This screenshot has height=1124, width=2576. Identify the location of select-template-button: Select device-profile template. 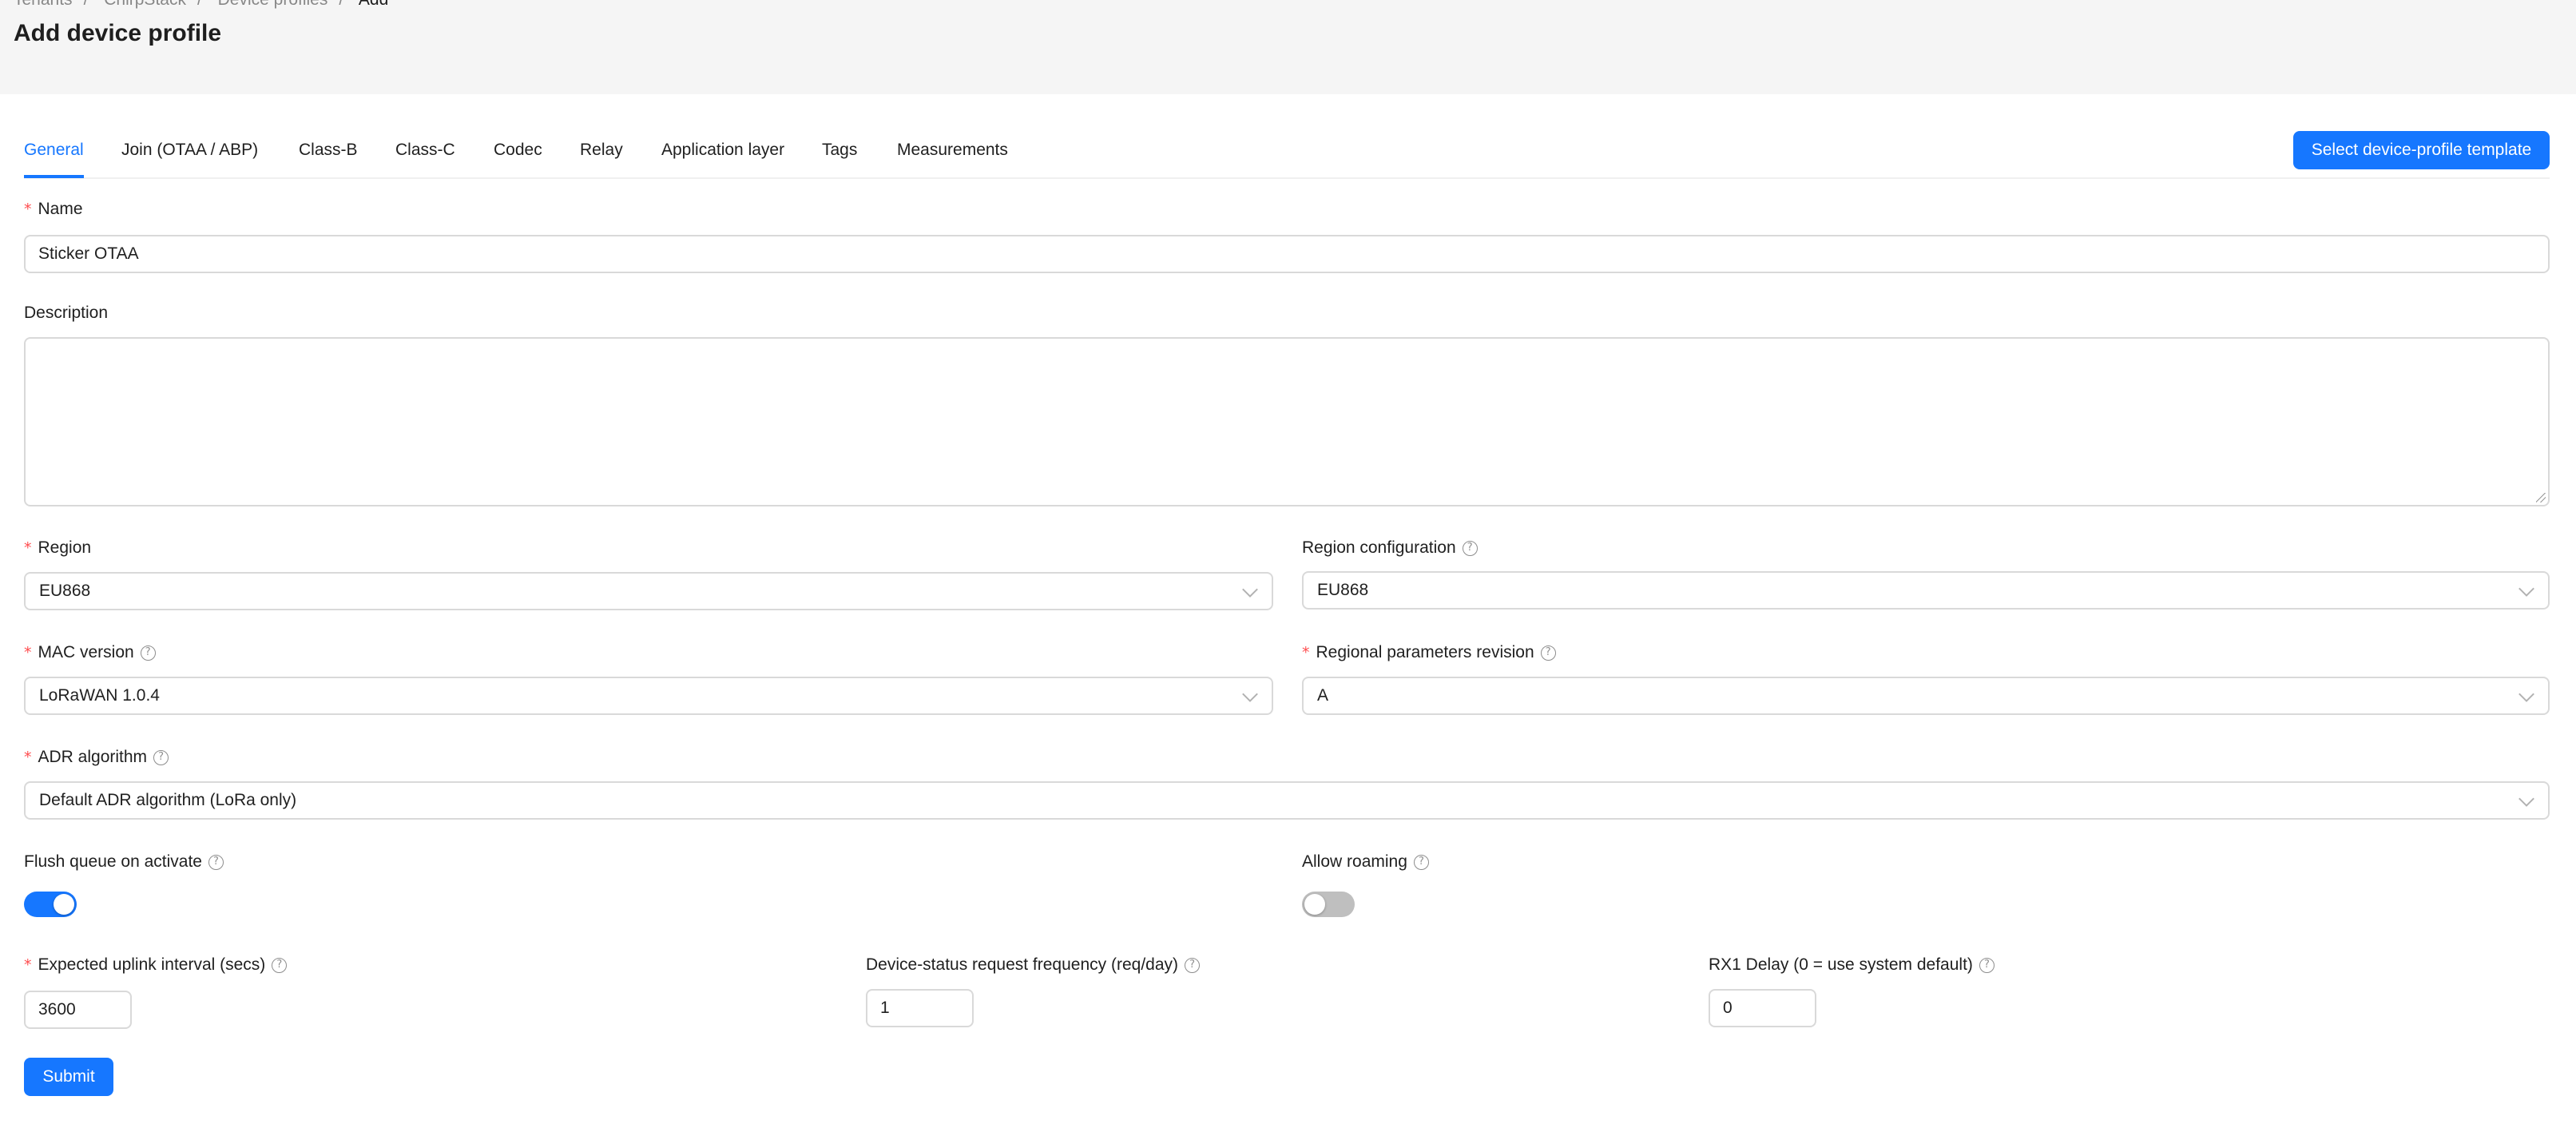
(2421, 150).